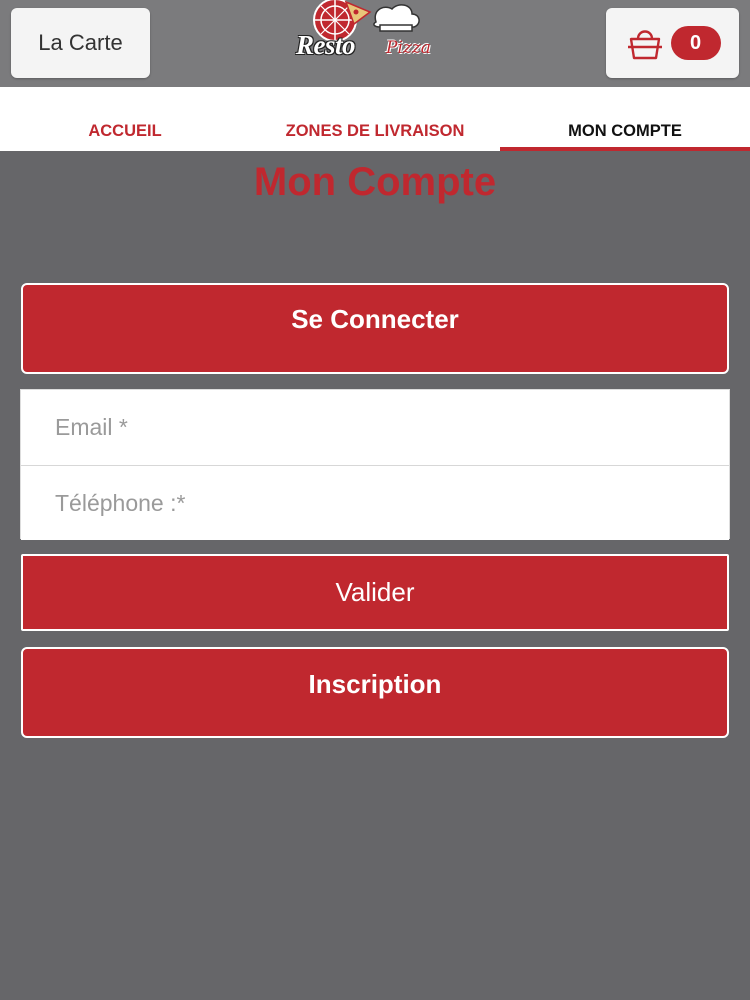  What do you see at coordinates (125, 119) in the screenshot?
I see `tab-accueil: ACCUEIL` at bounding box center [125, 119].